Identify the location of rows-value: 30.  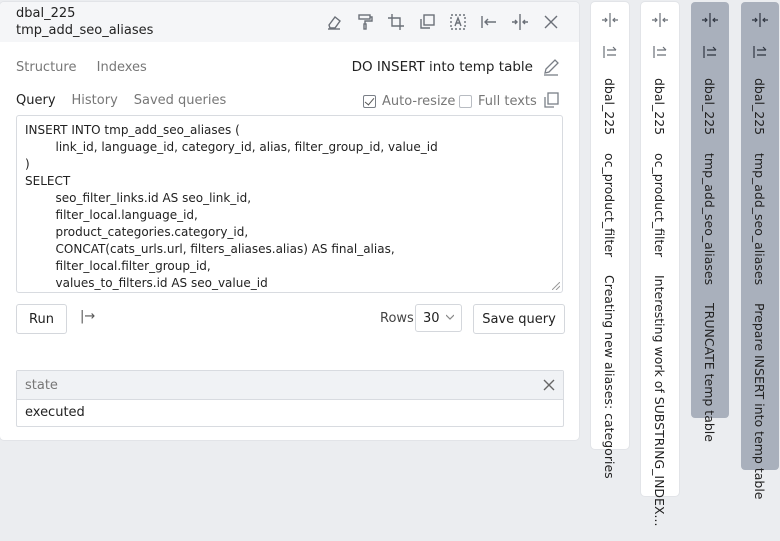
(431, 318).